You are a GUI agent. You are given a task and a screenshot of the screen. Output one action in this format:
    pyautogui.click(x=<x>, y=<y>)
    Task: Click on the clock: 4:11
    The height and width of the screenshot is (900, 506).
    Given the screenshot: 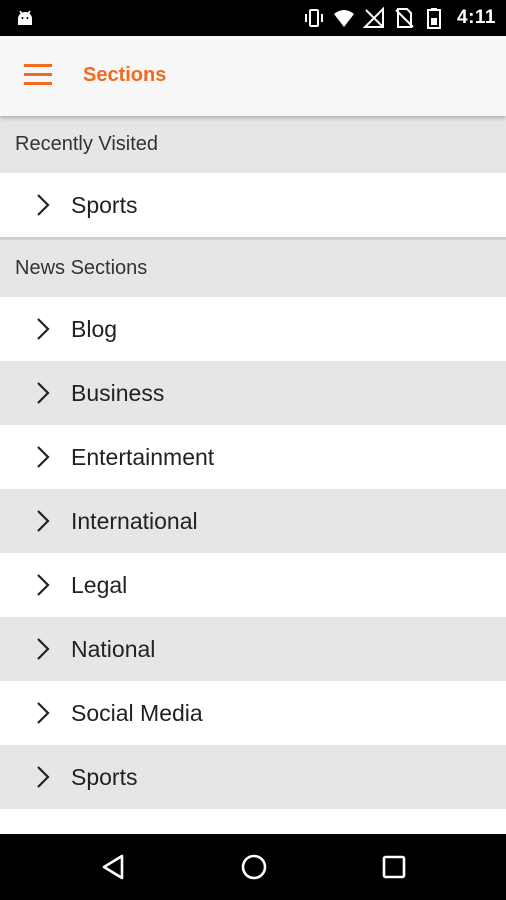 What is the action you would take?
    pyautogui.click(x=476, y=17)
    